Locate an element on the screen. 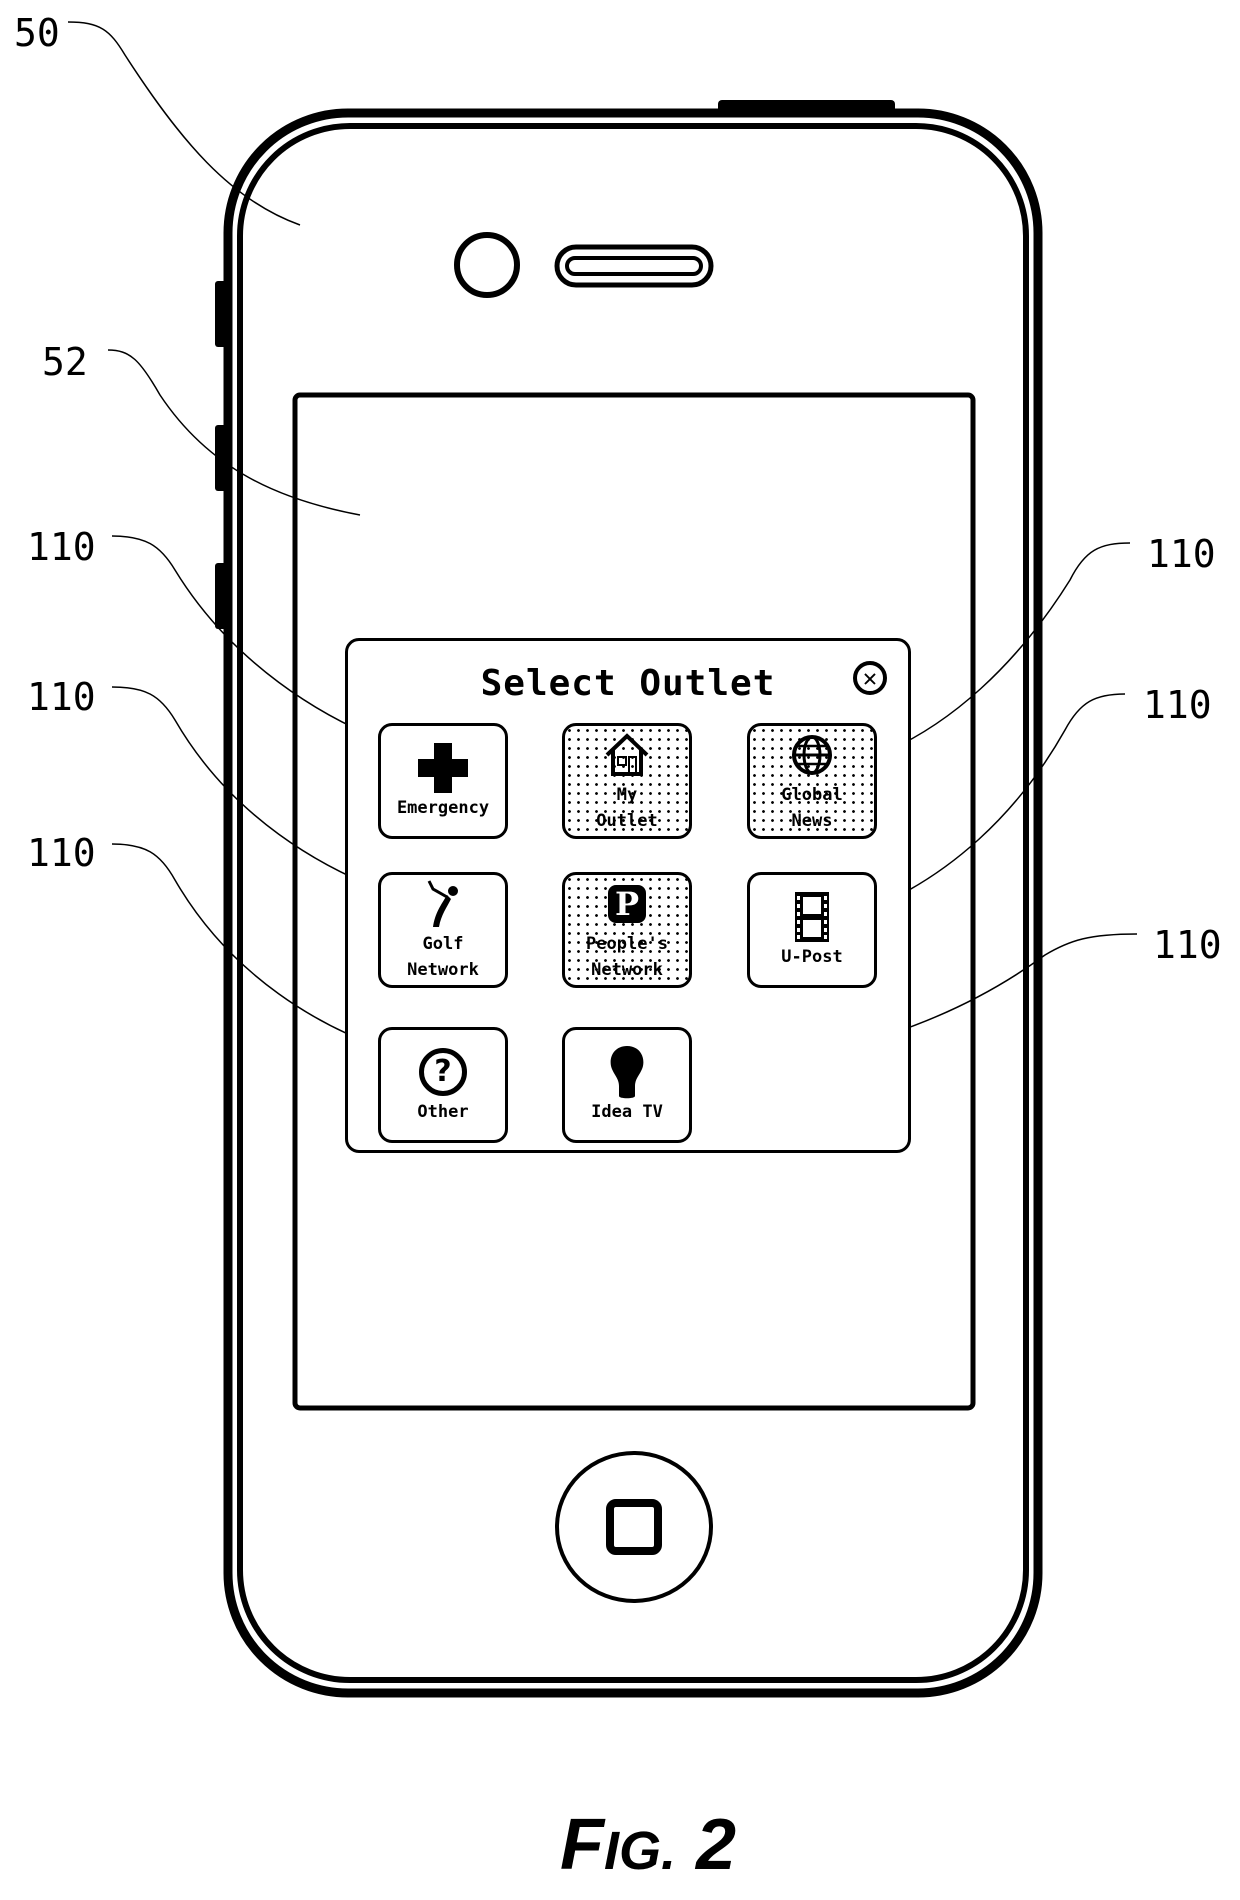 This screenshot has height=1900, width=1240. tile-my-outlet: My Outlet is located at coordinates (627, 781).